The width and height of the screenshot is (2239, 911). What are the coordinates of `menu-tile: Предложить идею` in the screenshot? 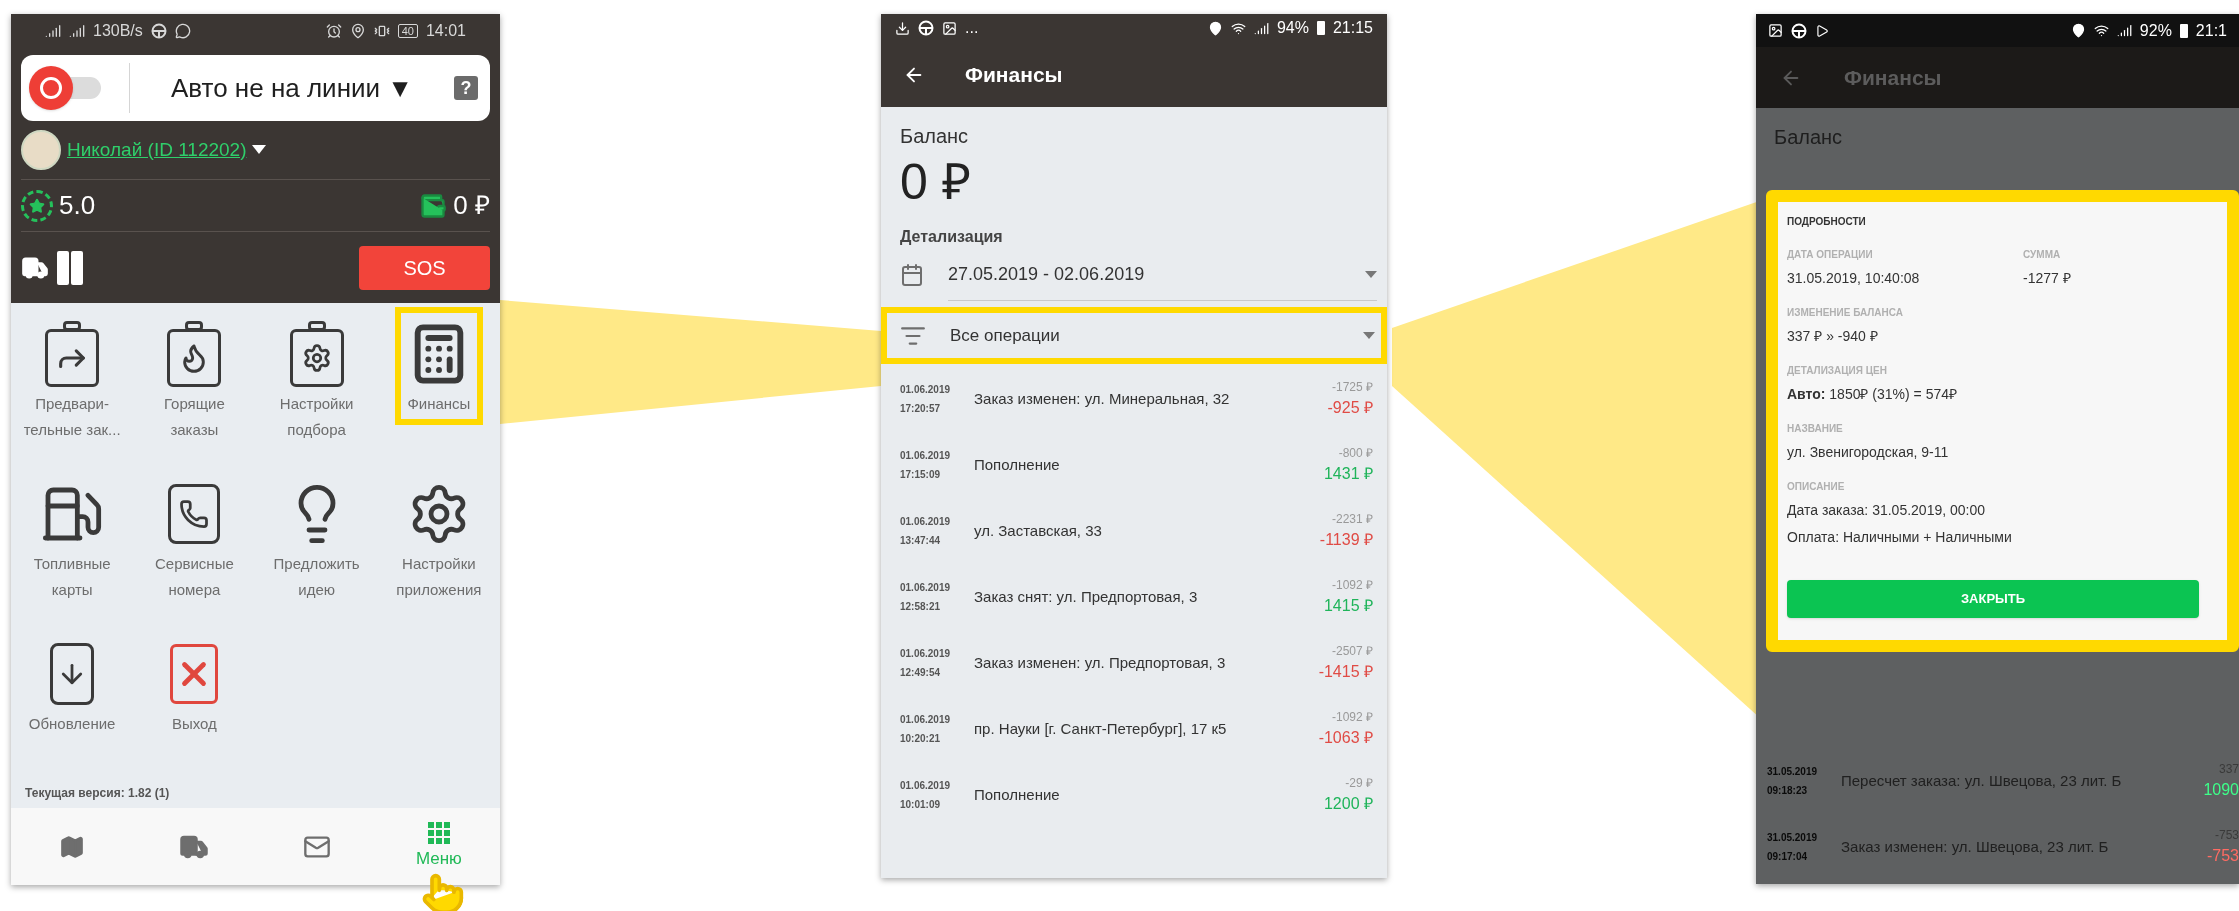 It's located at (316, 538).